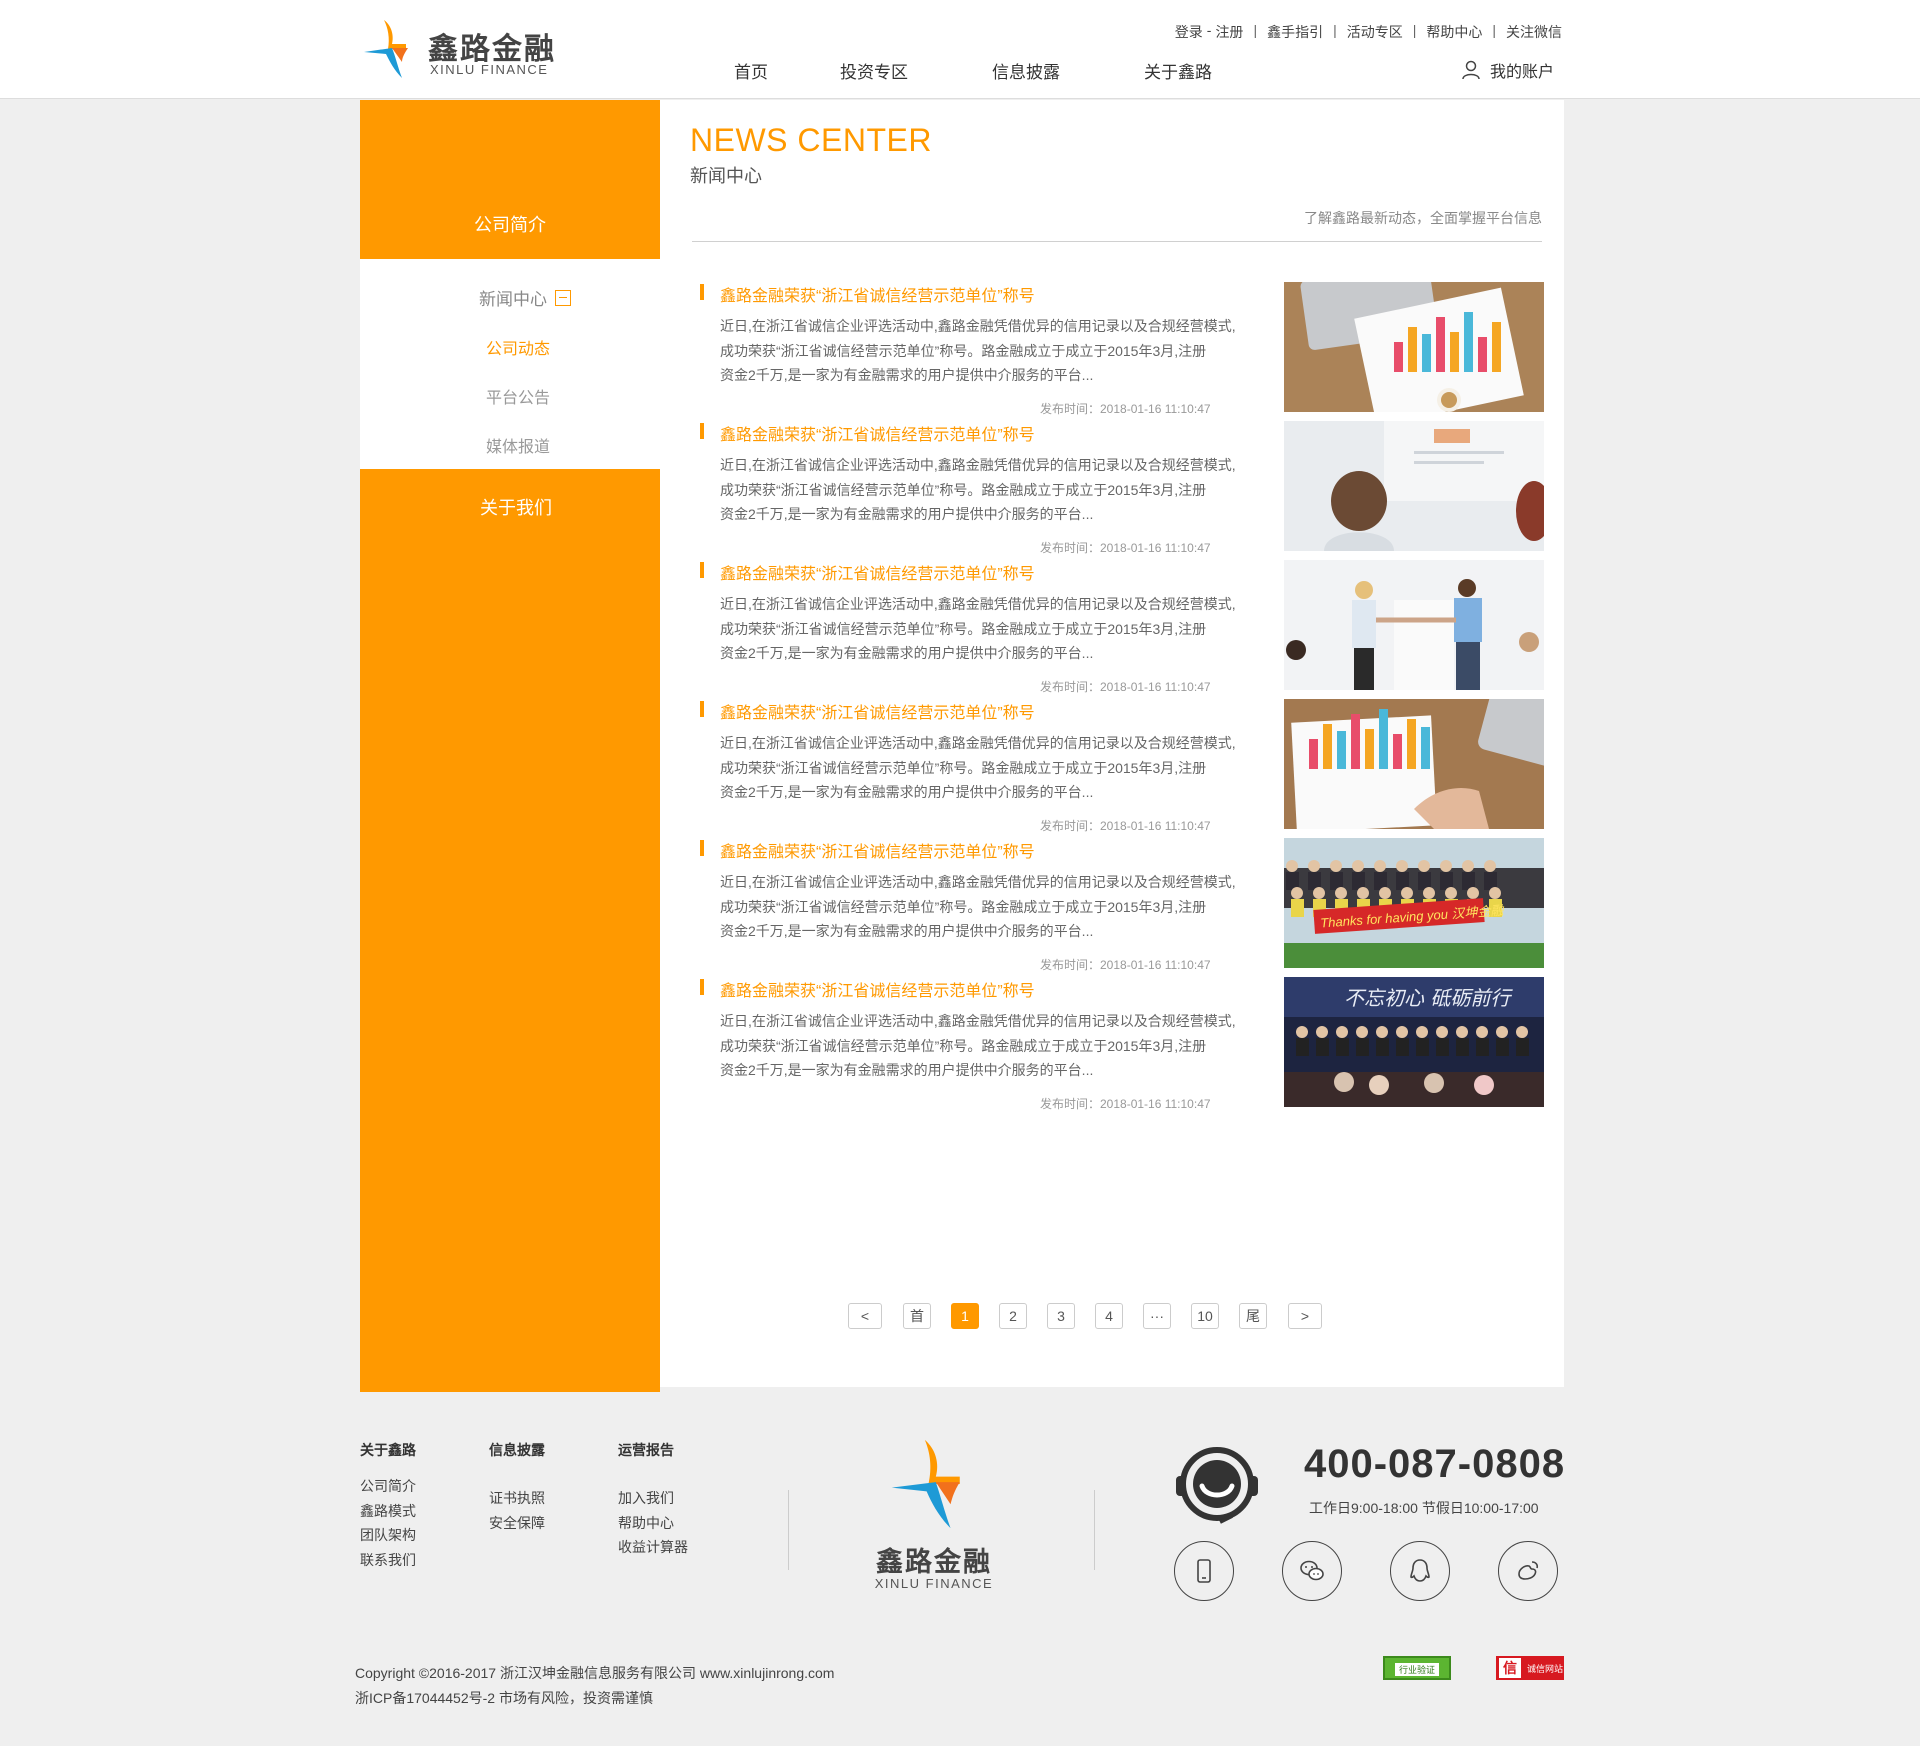 The image size is (1920, 1746). I want to click on page-10-button: 10, so click(1205, 1316).